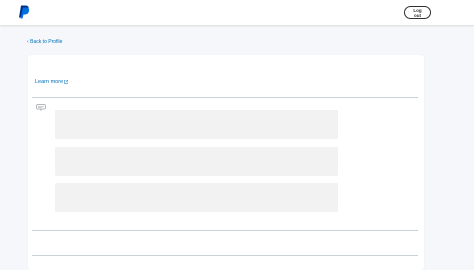 The image size is (474, 270). I want to click on back-link-label: Back to Profile, so click(46, 42).